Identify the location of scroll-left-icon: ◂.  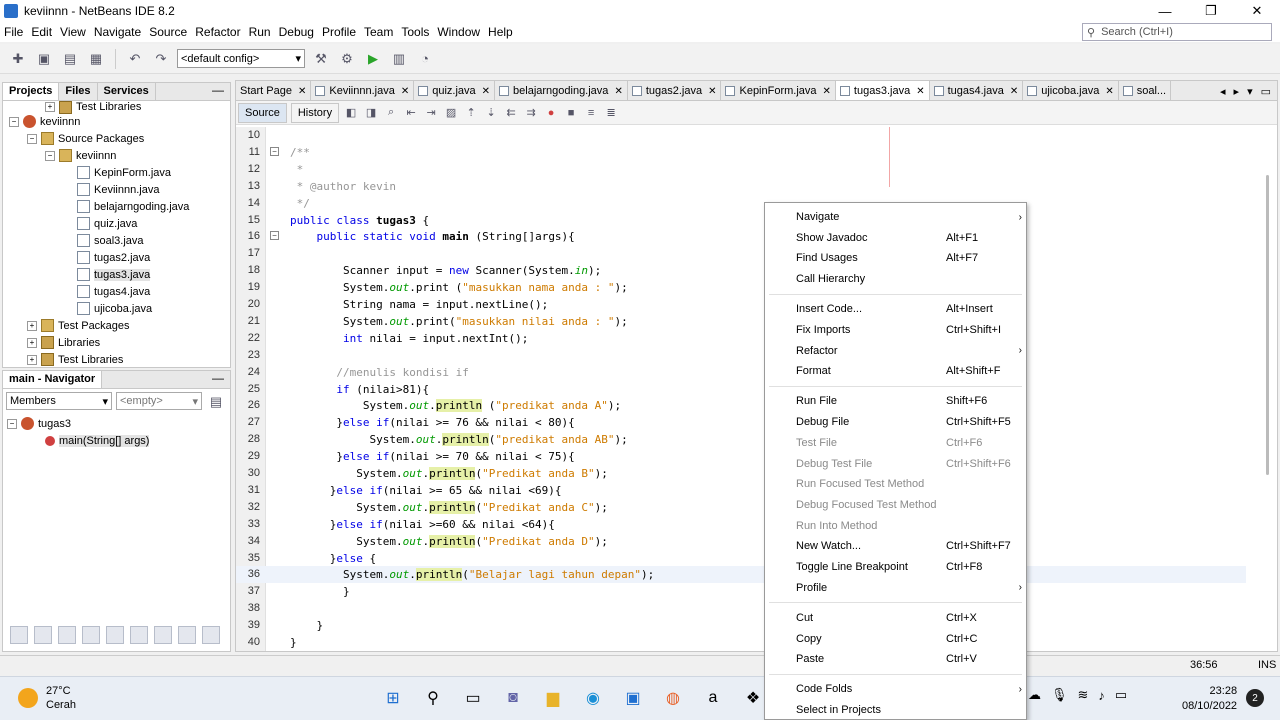
(1223, 91).